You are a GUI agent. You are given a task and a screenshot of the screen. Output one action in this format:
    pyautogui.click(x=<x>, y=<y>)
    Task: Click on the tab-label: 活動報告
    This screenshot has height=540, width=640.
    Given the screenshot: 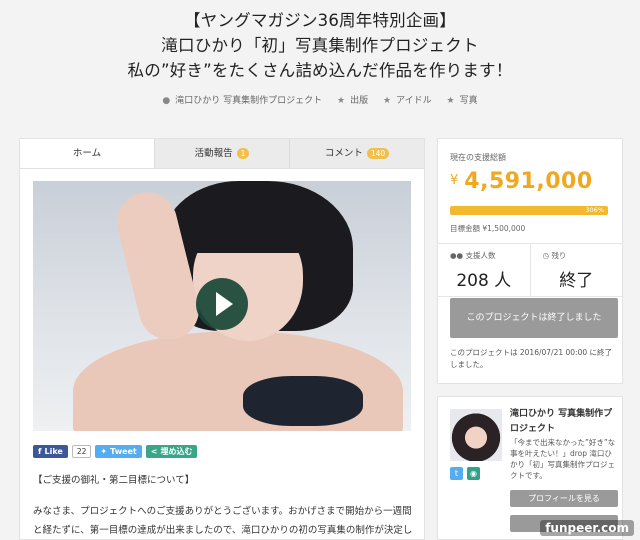 What is the action you would take?
    pyautogui.click(x=213, y=153)
    